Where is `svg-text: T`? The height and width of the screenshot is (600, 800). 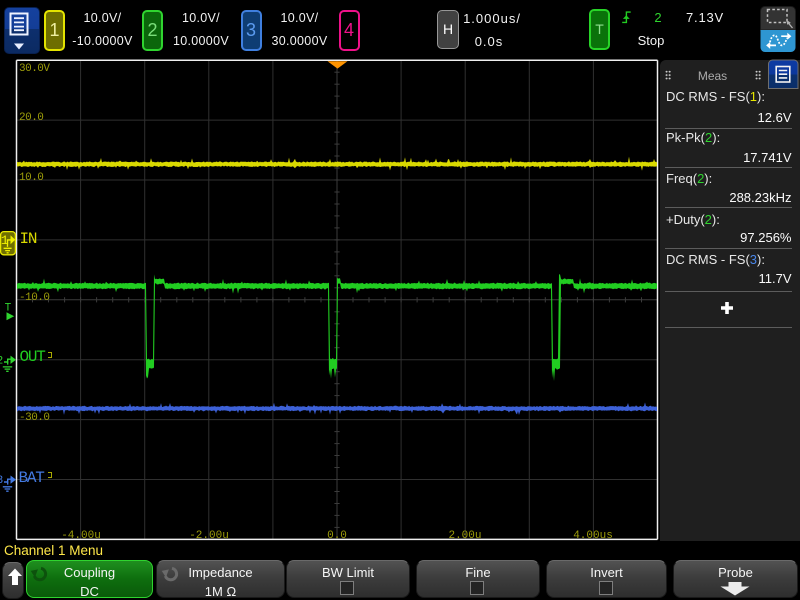 svg-text: T is located at coordinates (8, 308).